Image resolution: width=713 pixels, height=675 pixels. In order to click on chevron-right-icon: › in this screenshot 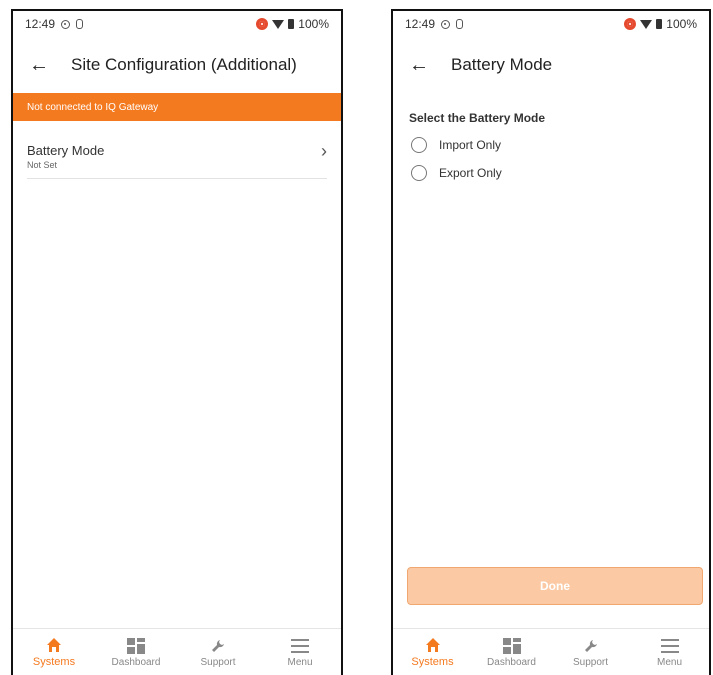, I will do `click(324, 151)`.